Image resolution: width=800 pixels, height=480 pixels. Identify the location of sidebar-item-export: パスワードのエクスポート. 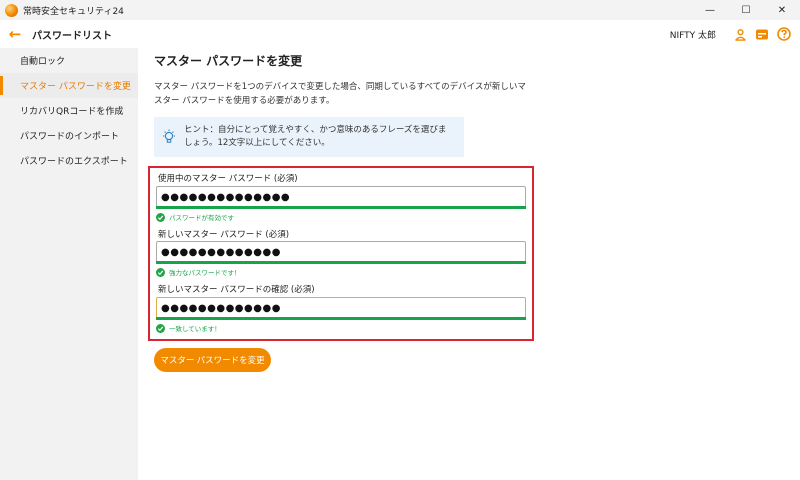
(69, 160).